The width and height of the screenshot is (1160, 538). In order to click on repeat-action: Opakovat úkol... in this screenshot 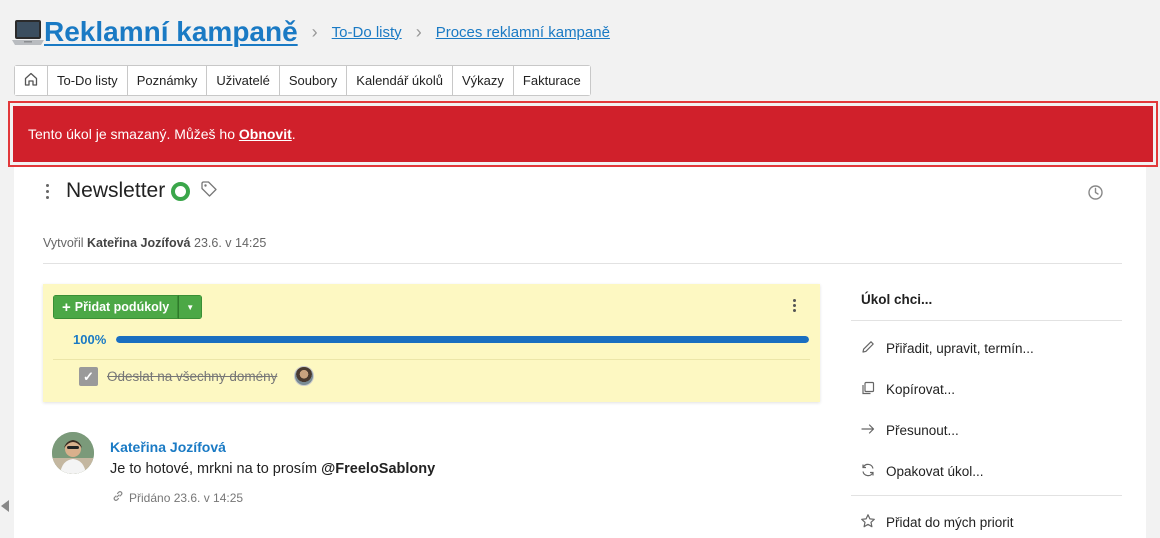, I will do `click(922, 471)`.